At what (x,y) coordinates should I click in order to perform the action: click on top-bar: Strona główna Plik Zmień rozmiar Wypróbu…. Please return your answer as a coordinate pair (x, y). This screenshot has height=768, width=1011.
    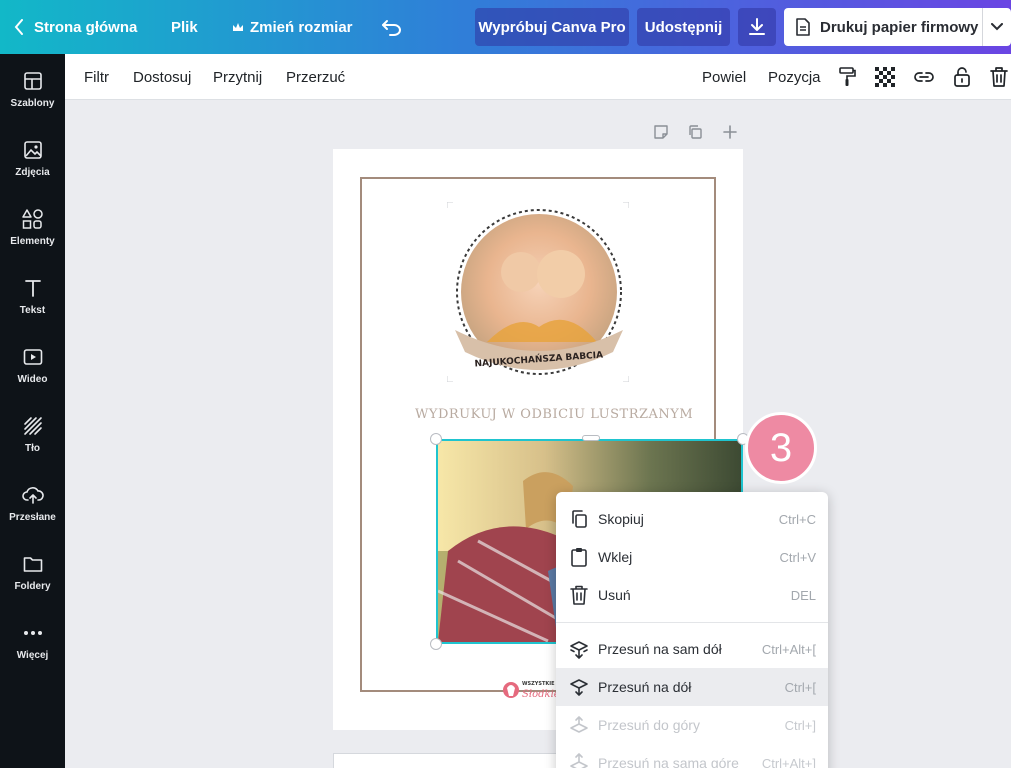
    Looking at the image, I should click on (505, 27).